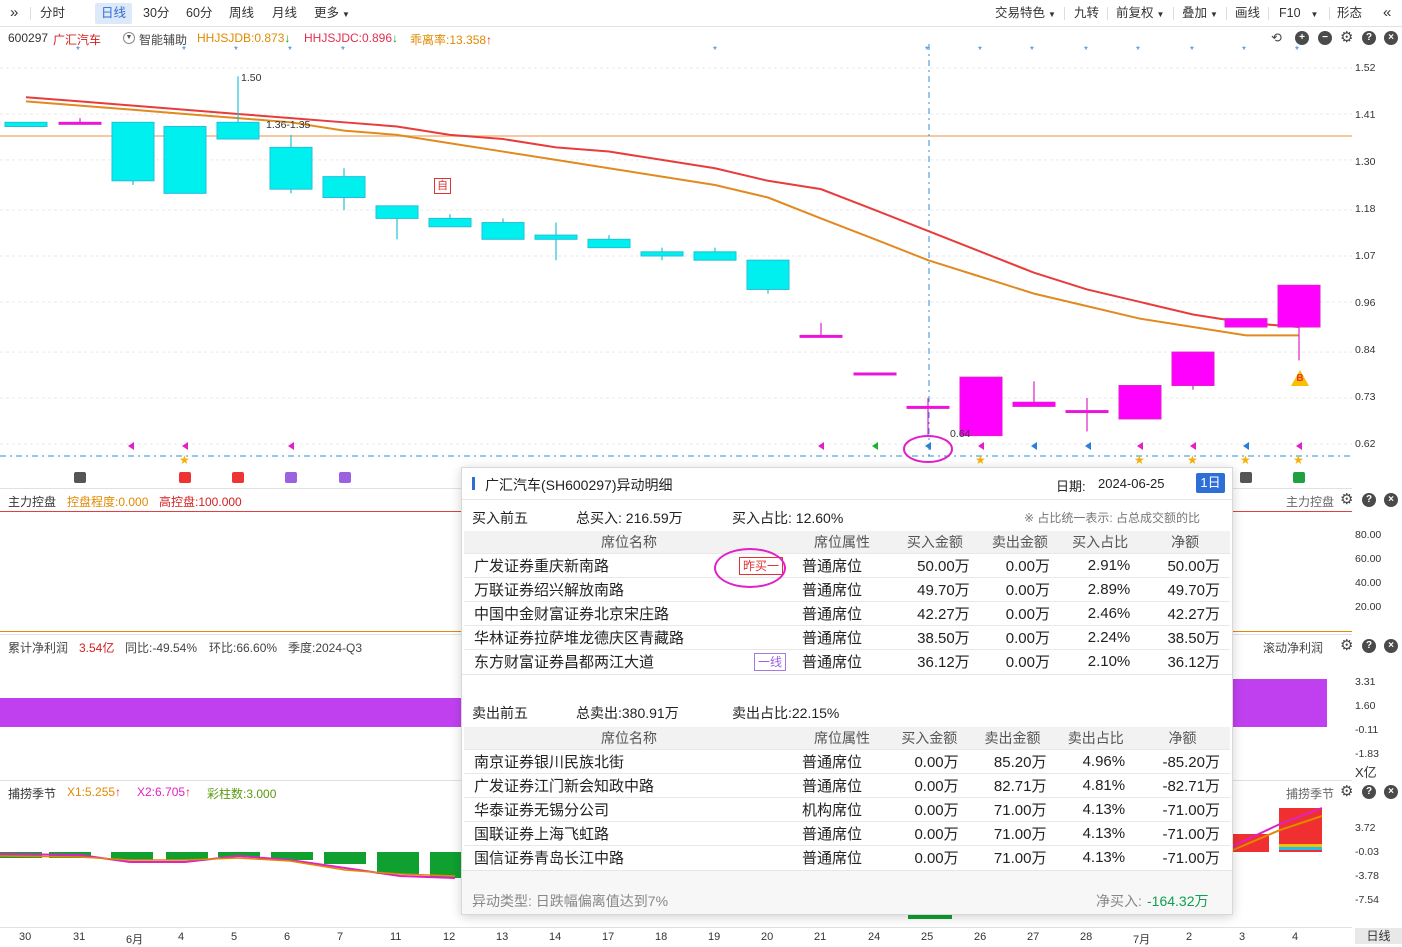  What do you see at coordinates (1387, 12) in the screenshot?
I see `collapse-right-icon: «` at bounding box center [1387, 12].